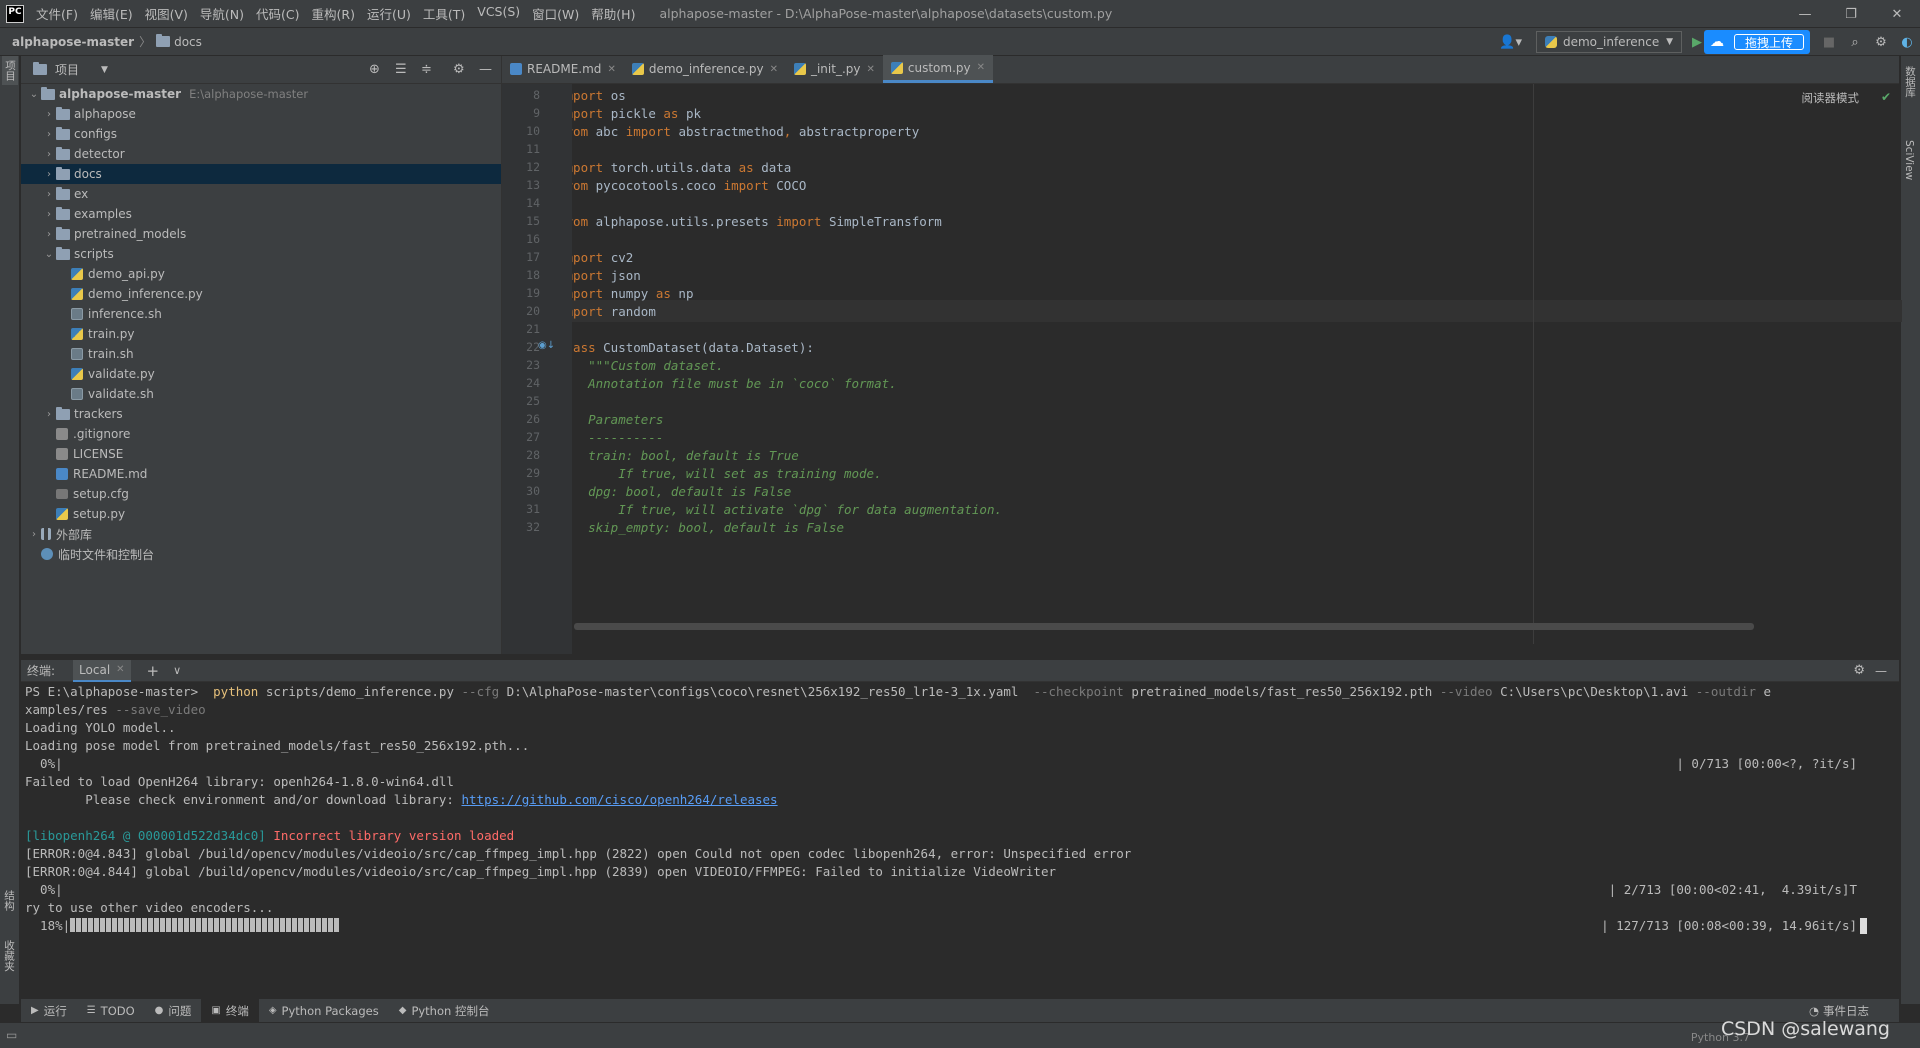 The width and height of the screenshot is (1920, 1048). What do you see at coordinates (444, 1011) in the screenshot?
I see `bottom-tab: ◆ Python 控制台` at bounding box center [444, 1011].